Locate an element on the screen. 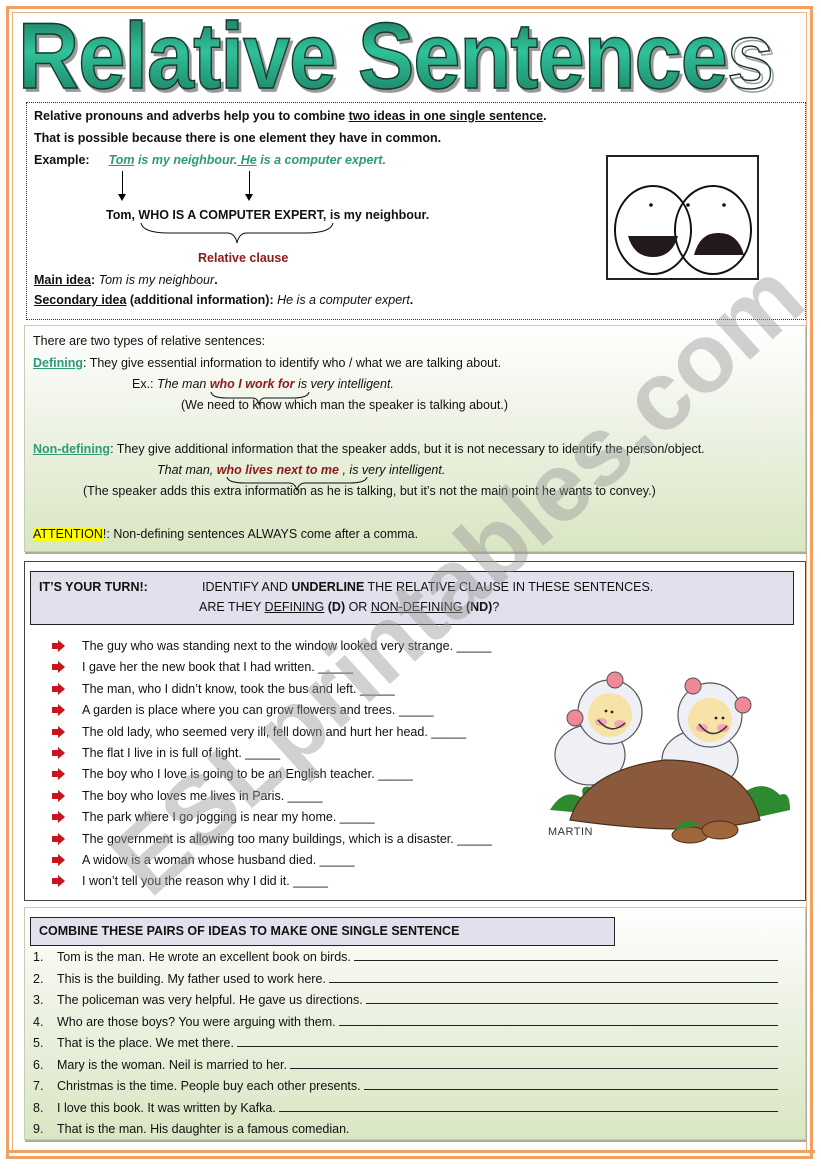 The width and height of the screenshot is (821, 1169). instruction-nd: (ND) is located at coordinates (477, 607).